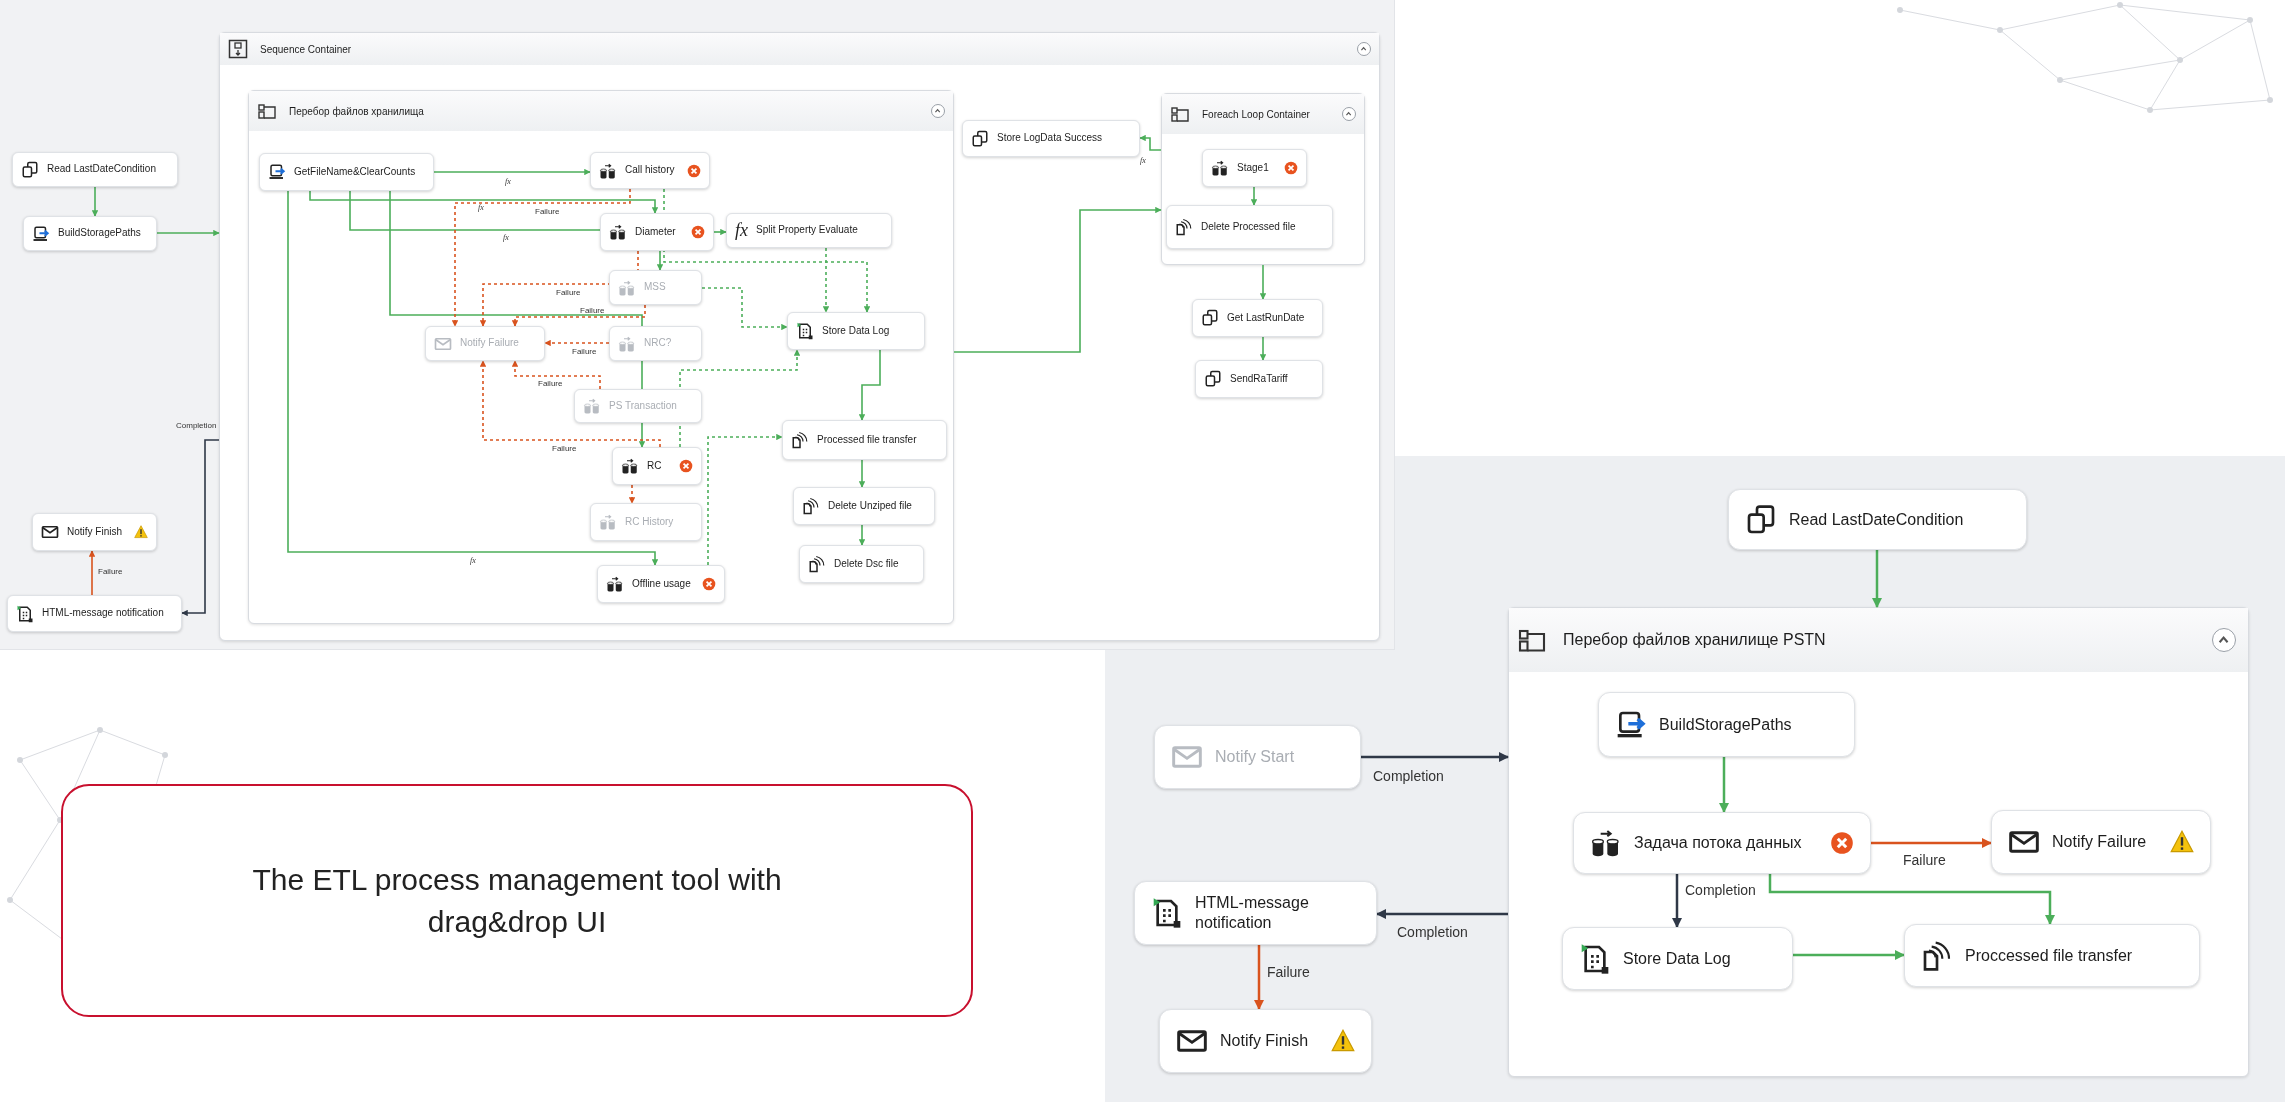 The image size is (2285, 1102). What do you see at coordinates (809, 230) in the screenshot?
I see `task-node: fx Split Property Evaluate` at bounding box center [809, 230].